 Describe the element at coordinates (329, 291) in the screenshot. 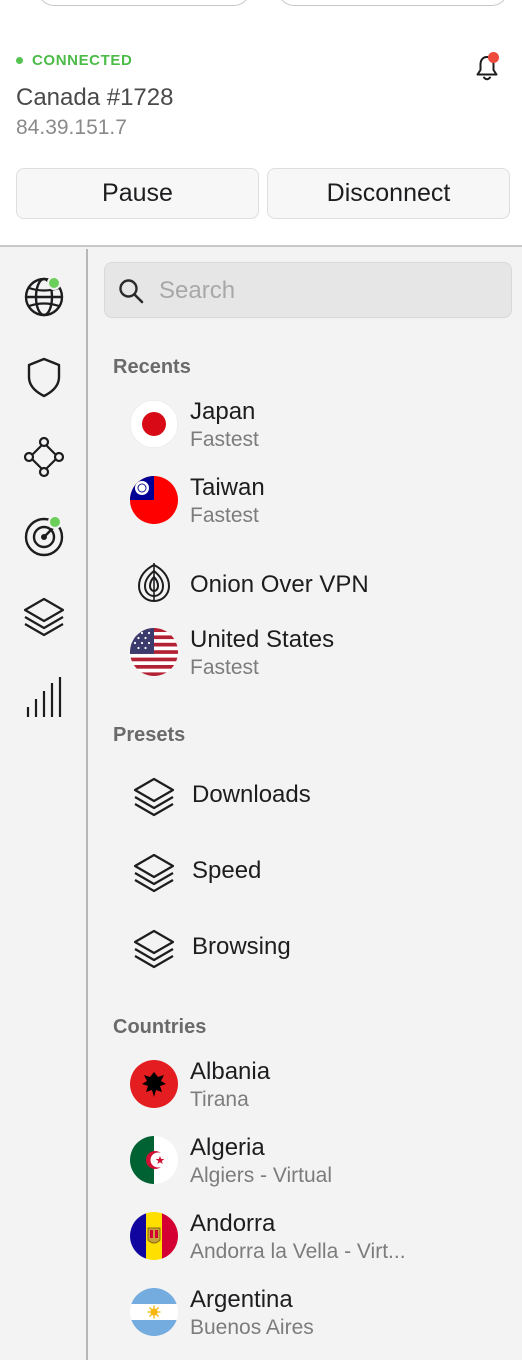

I see `search-input` at that location.